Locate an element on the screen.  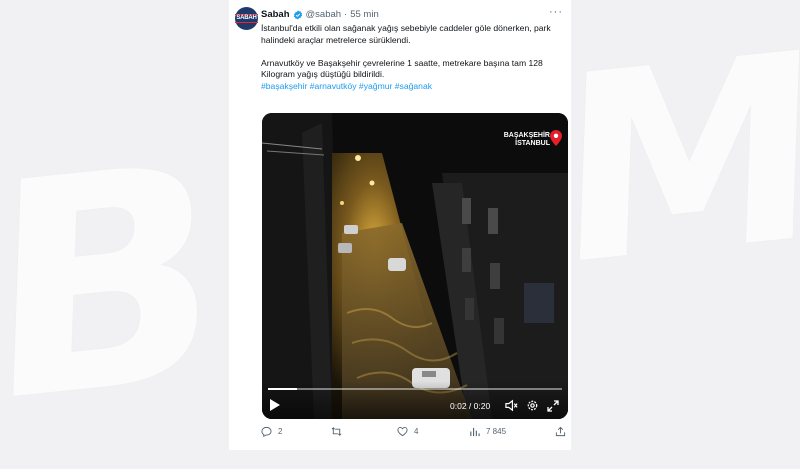
heart-icon is located at coordinates (402, 432).